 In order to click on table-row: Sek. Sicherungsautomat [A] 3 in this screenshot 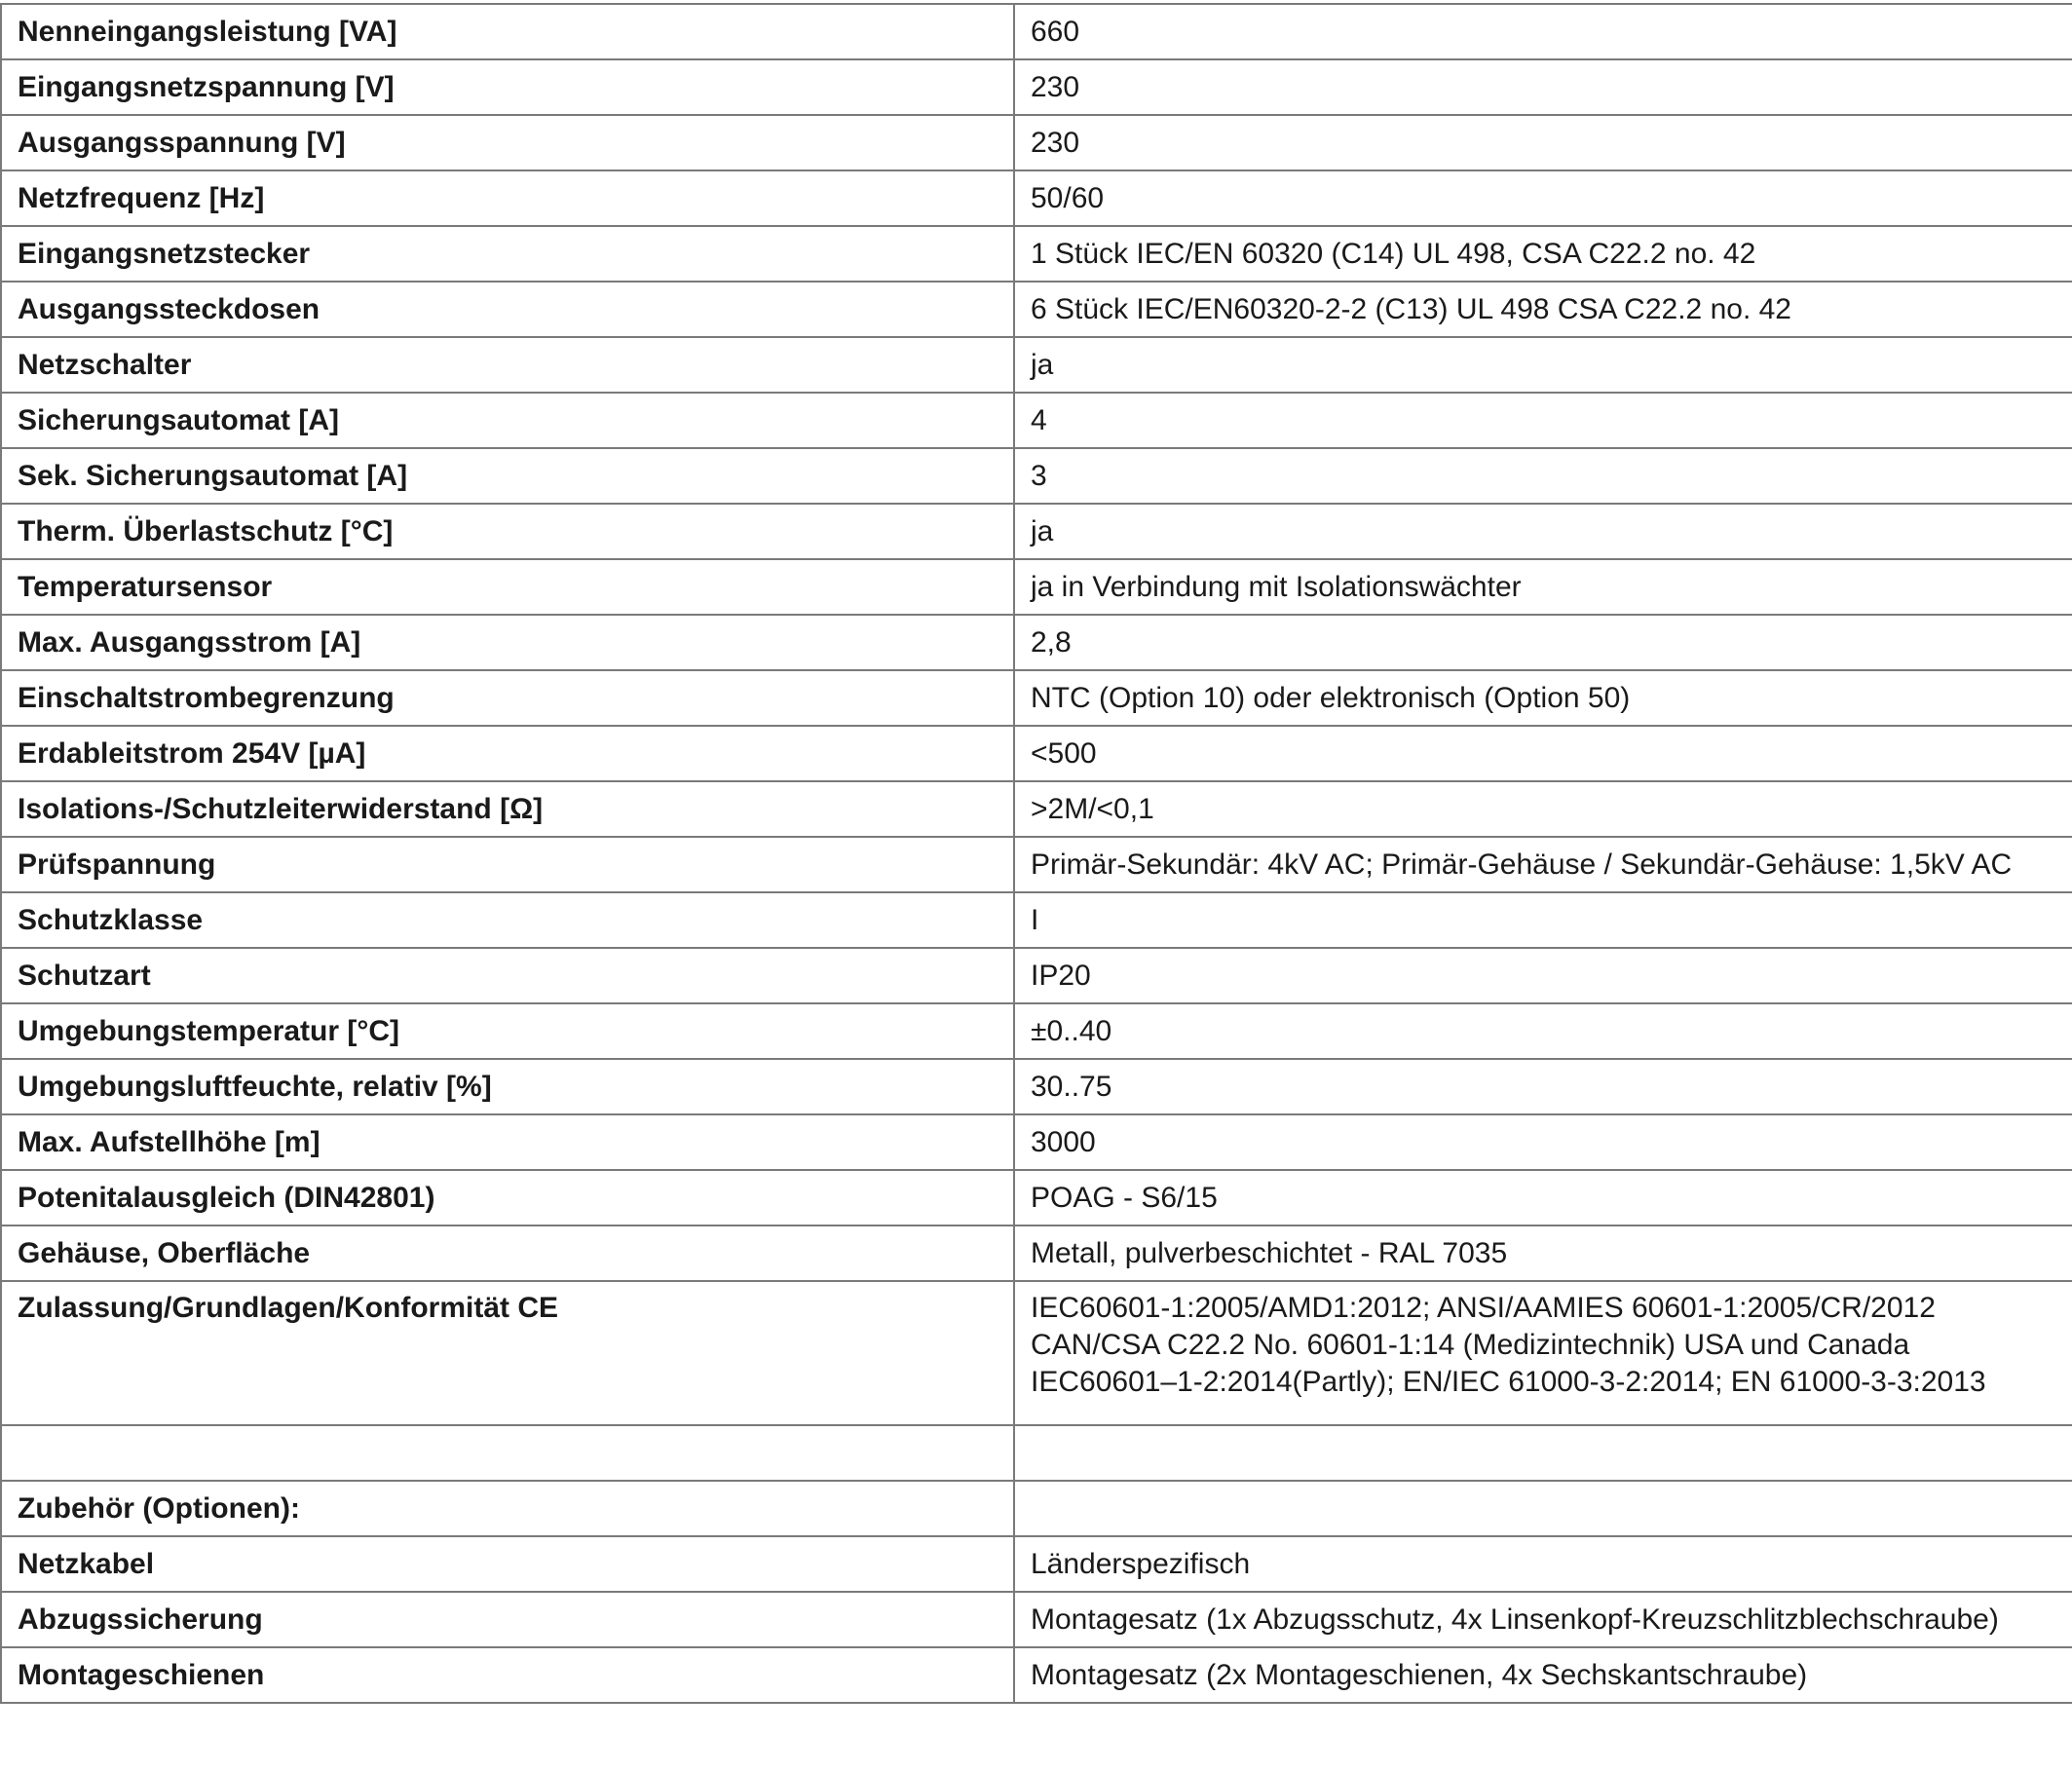, I will do `click(1036, 476)`.